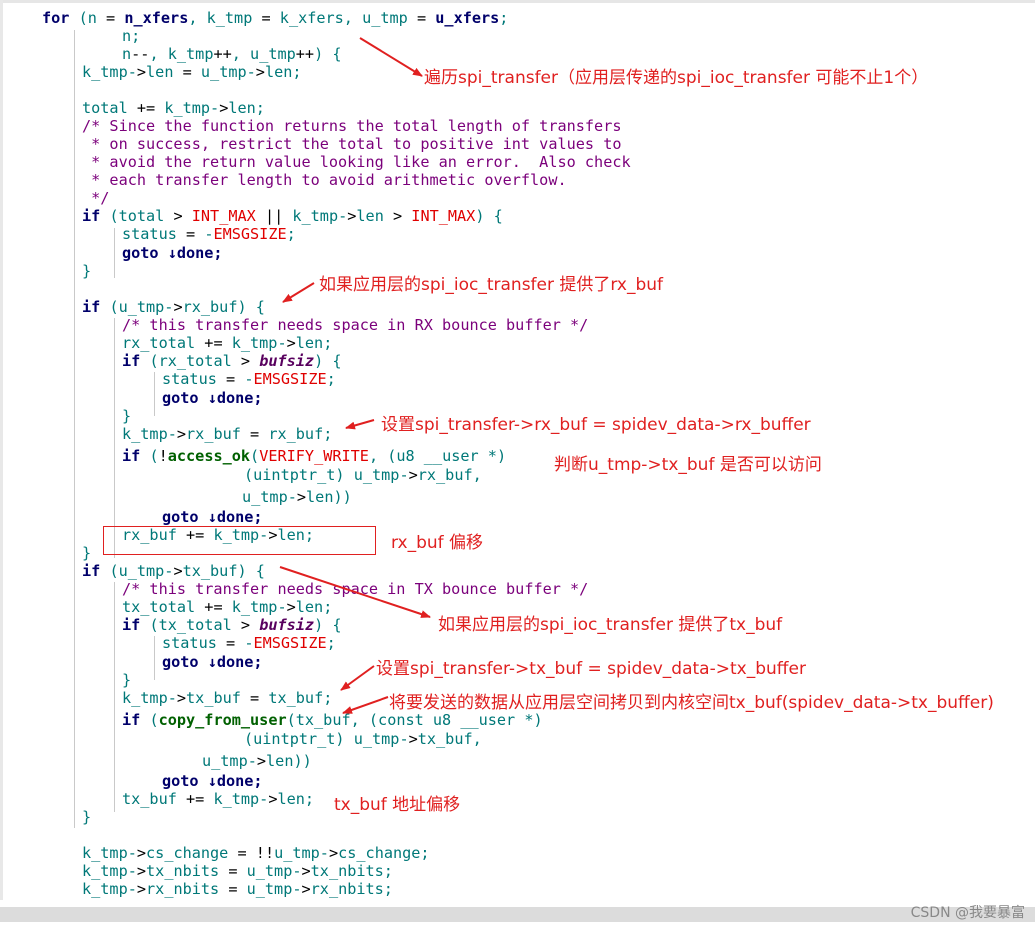 Image resolution: width=1035 pixels, height=929 pixels. I want to click on code-line: if (tx_total > bufsiz) {, so click(232, 625).